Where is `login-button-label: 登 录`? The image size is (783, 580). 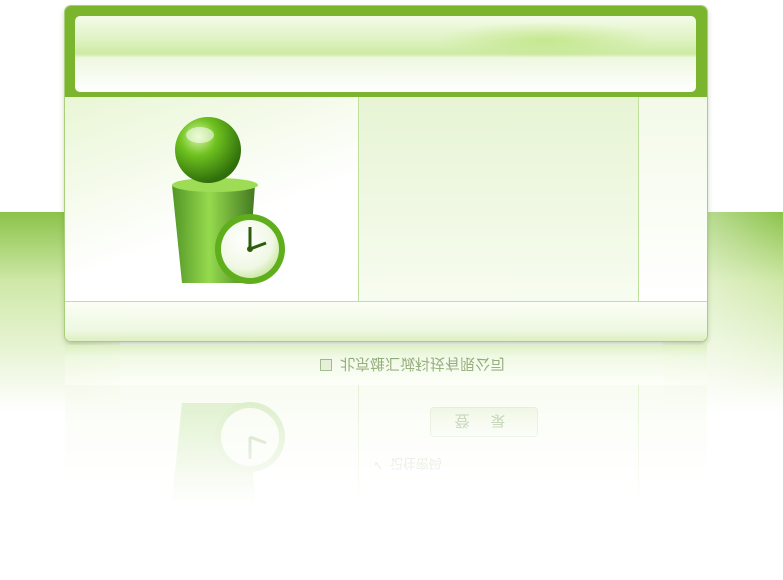 login-button-label: 登 录 is located at coordinates (484, 421).